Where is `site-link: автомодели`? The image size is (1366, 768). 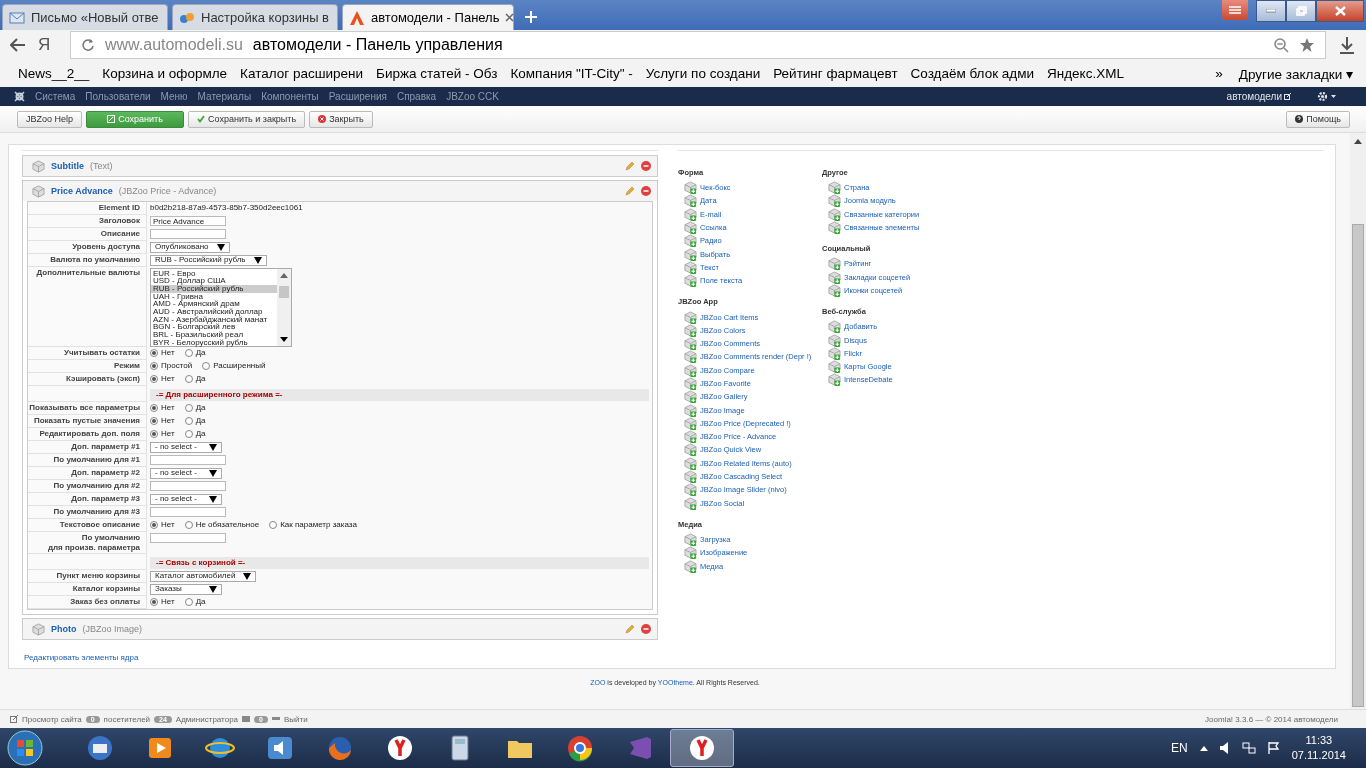
site-link: автомодели is located at coordinates (1258, 96).